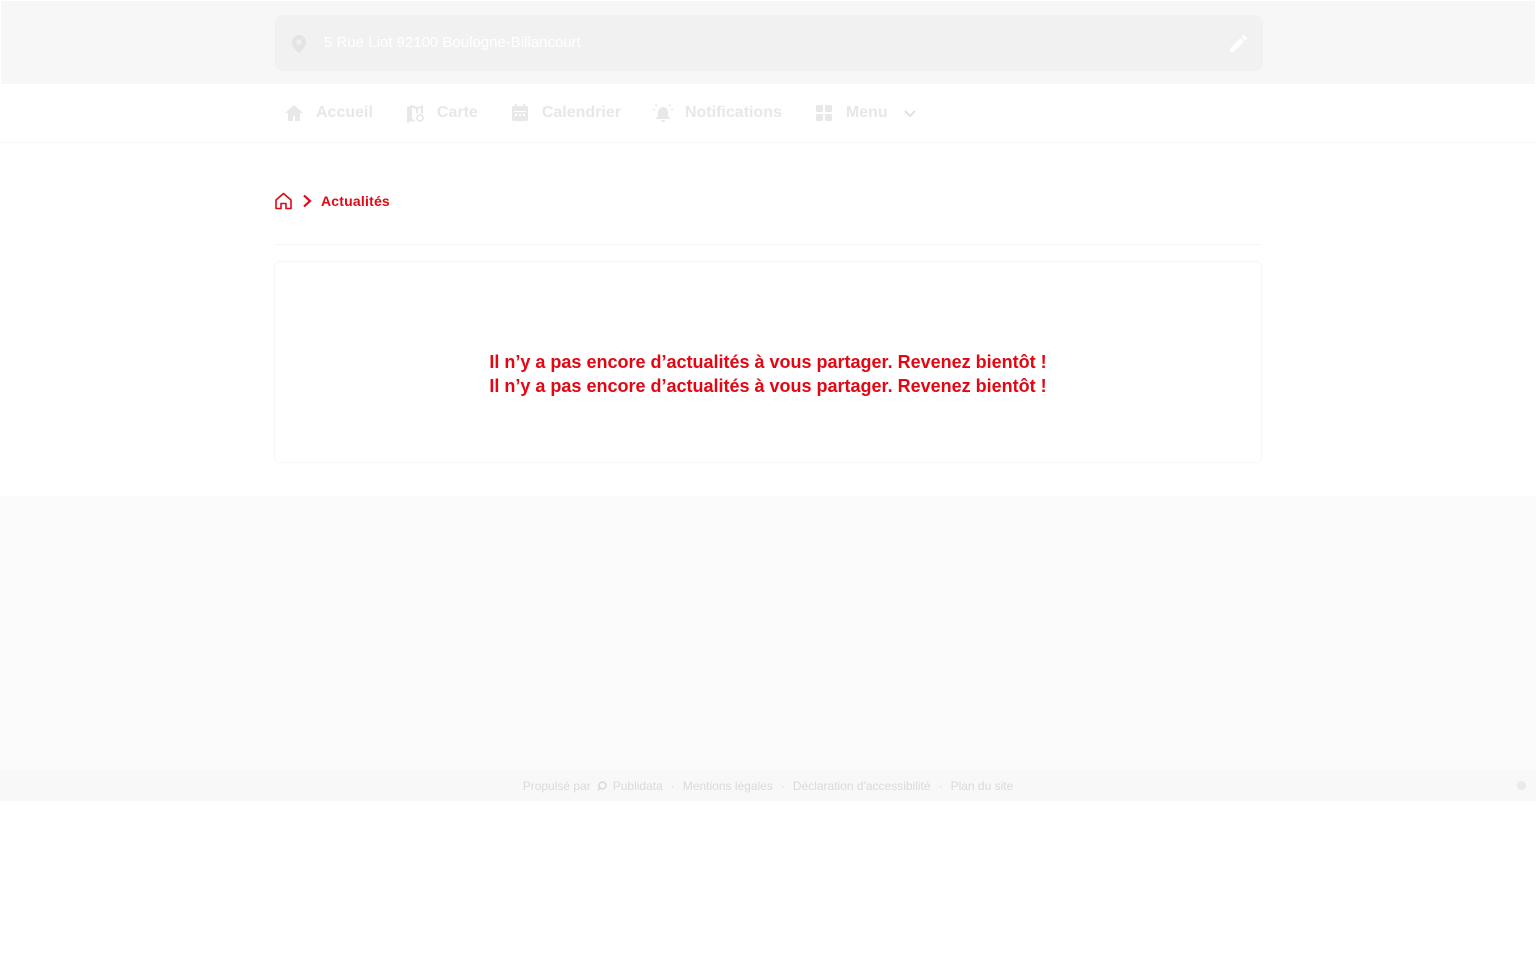 This screenshot has height=960, width=1536. Describe the element at coordinates (415, 114) in the screenshot. I see `map-icon` at that location.